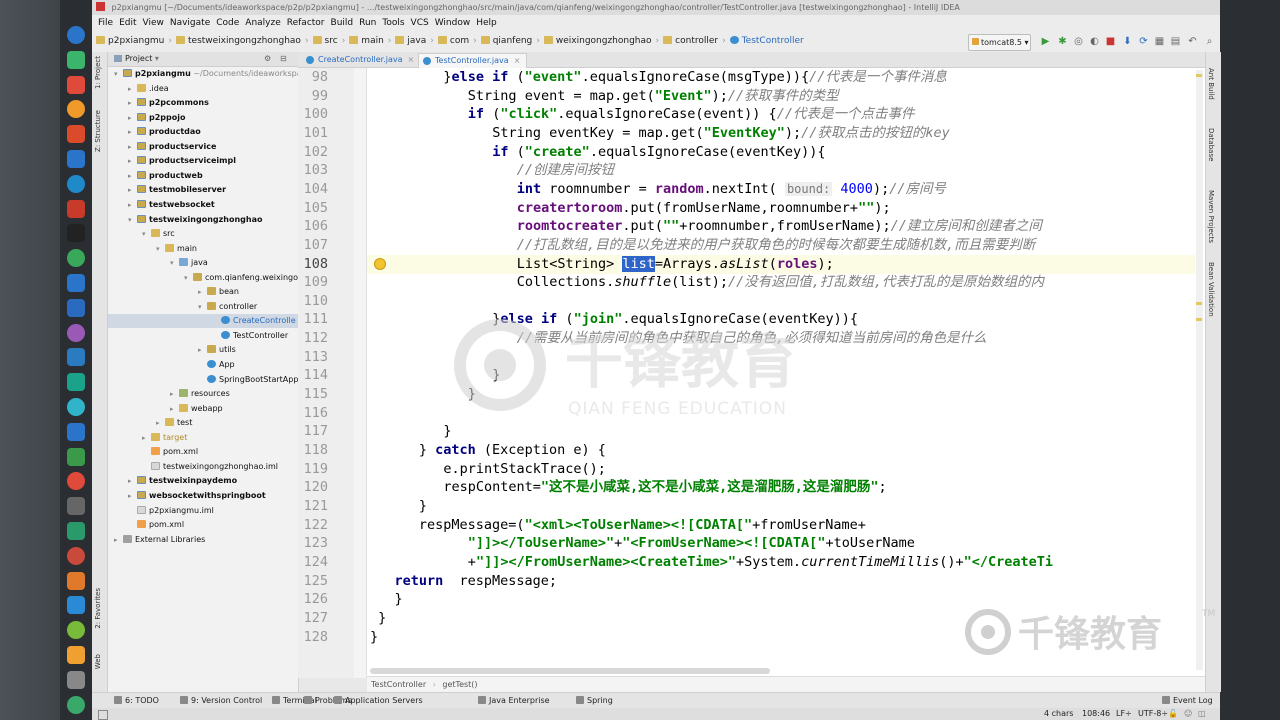  Describe the element at coordinates (105, 23) in the screenshot. I see `menu-item-file: File` at that location.